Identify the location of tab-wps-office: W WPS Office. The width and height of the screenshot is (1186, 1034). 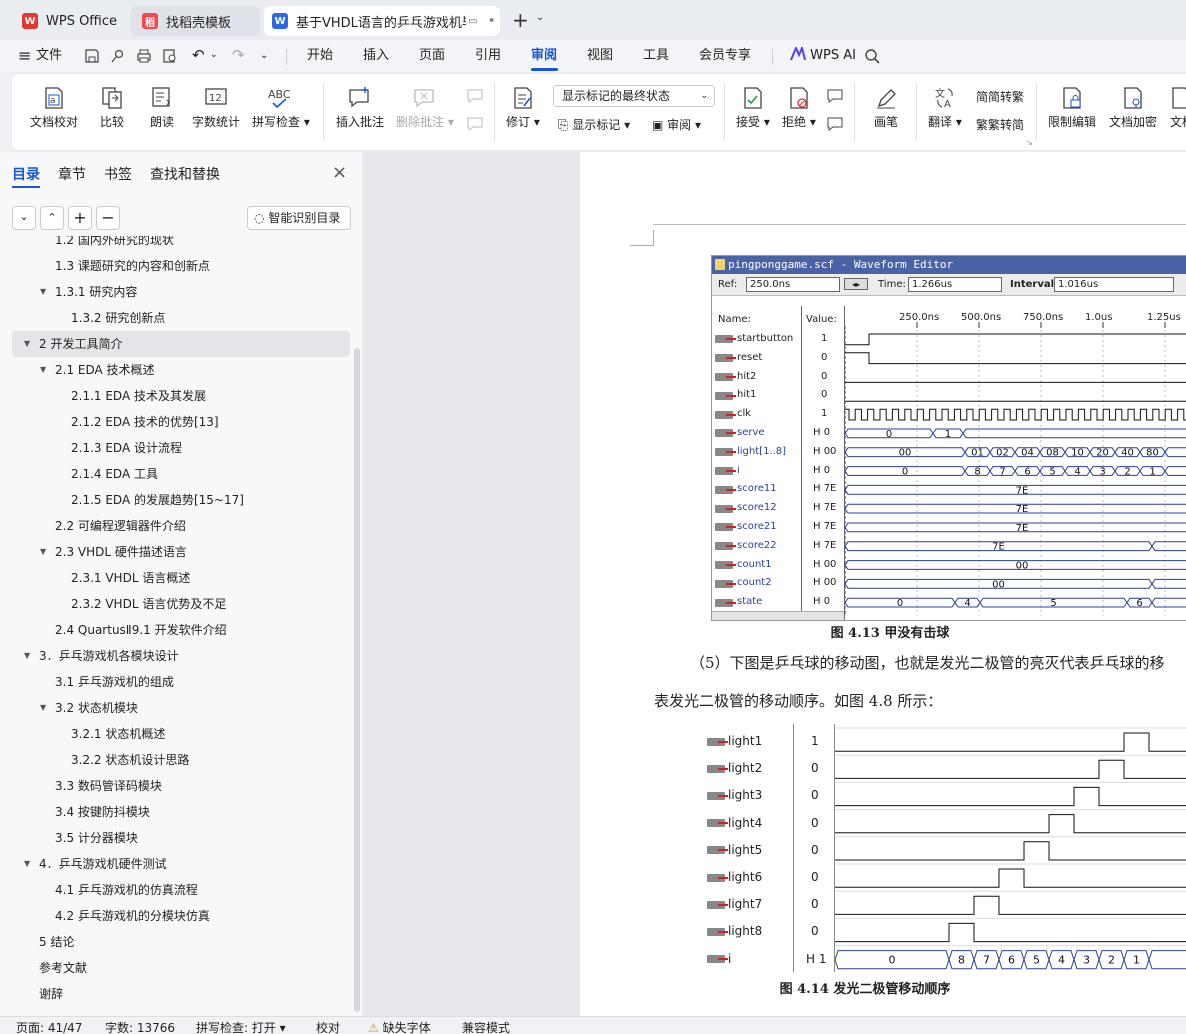
(66, 21).